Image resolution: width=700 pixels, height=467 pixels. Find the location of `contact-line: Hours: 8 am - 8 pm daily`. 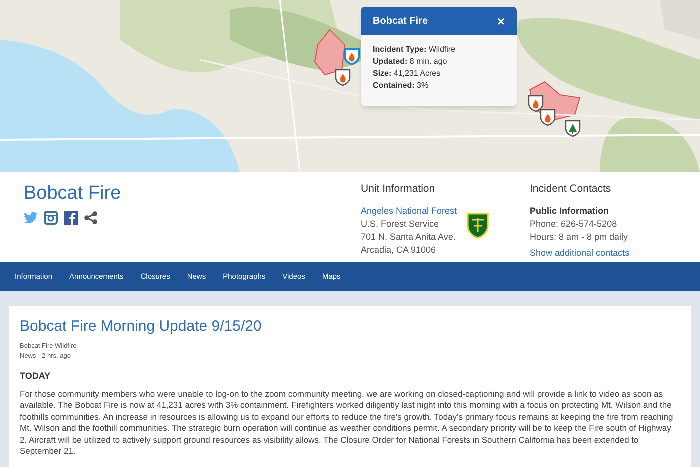

contact-line: Hours: 8 am - 8 pm daily is located at coordinates (580, 237).